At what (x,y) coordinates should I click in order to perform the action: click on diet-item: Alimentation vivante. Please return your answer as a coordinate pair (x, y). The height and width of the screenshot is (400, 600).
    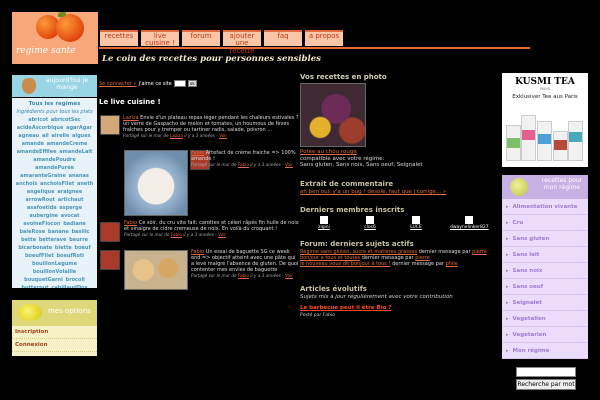
    Looking at the image, I should click on (545, 207).